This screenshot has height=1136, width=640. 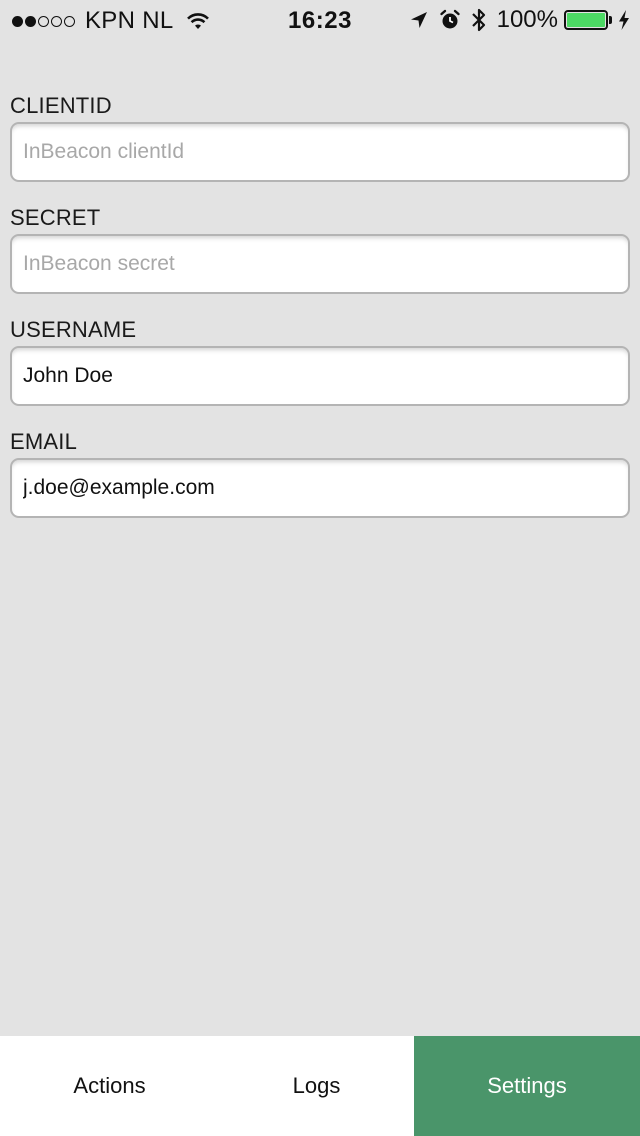 What do you see at coordinates (450, 20) in the screenshot?
I see `alarm-icon` at bounding box center [450, 20].